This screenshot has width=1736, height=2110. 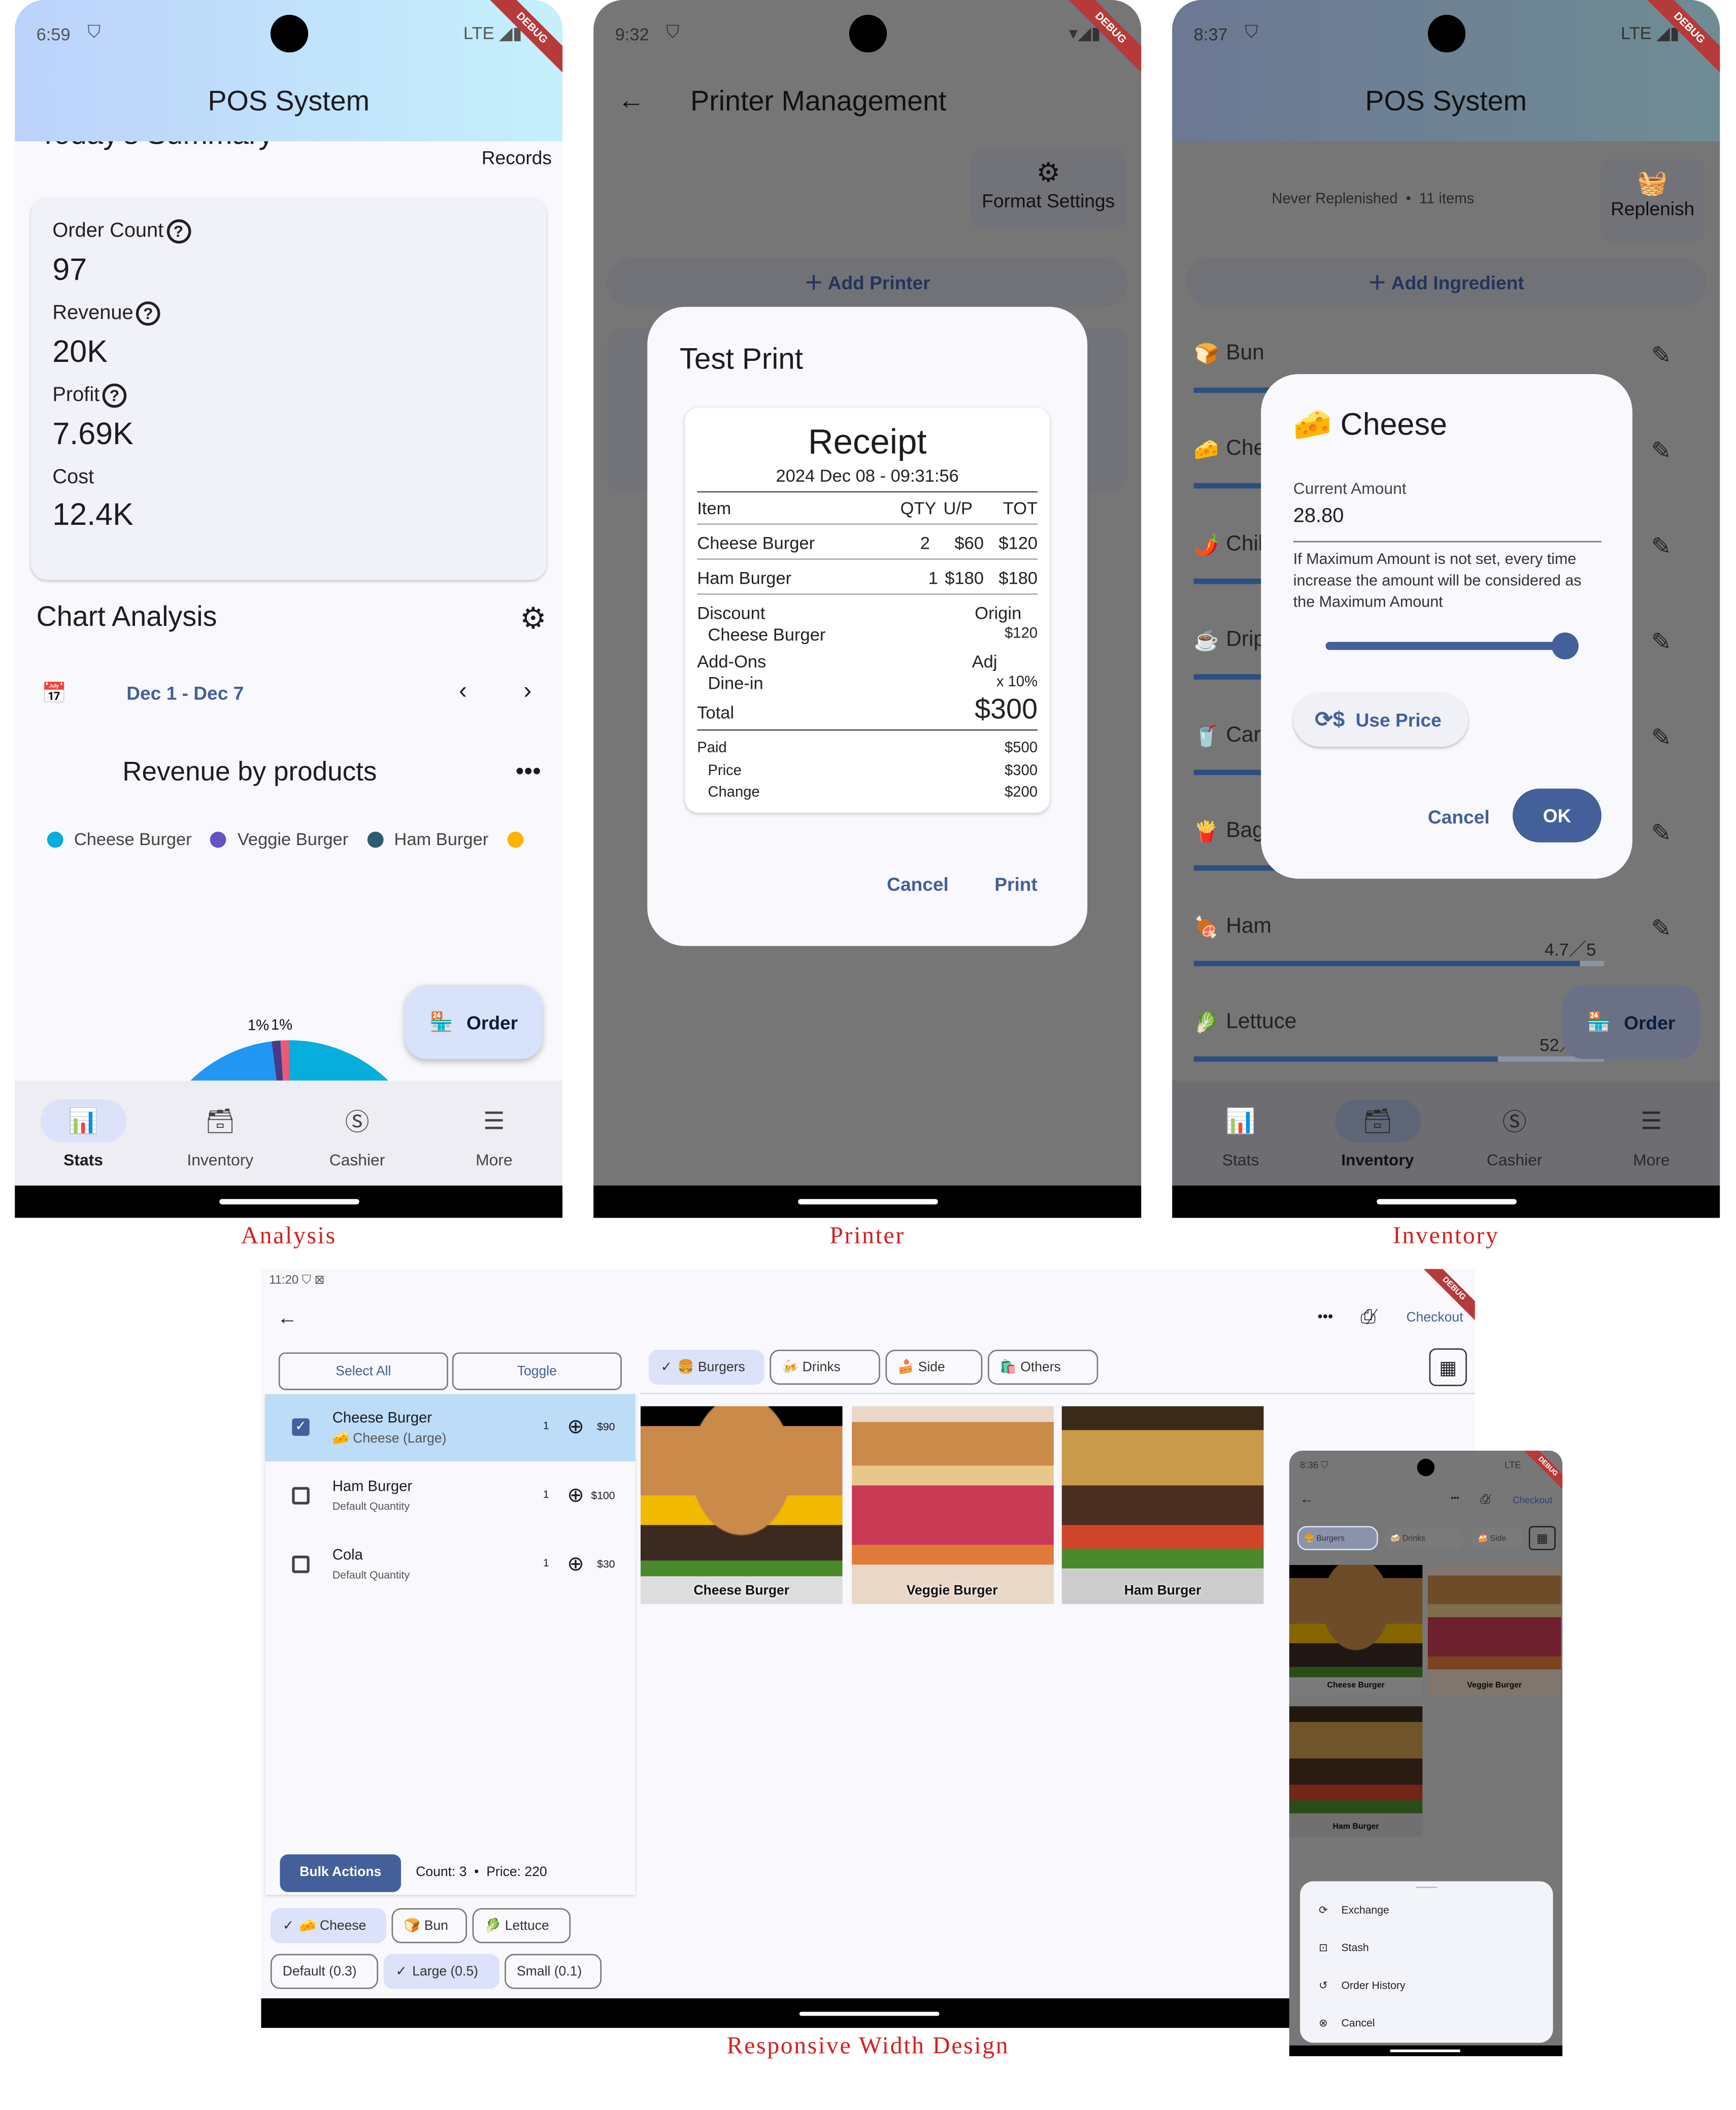 What do you see at coordinates (1377, 1121) in the screenshot?
I see `inventory-icon: 🗃` at bounding box center [1377, 1121].